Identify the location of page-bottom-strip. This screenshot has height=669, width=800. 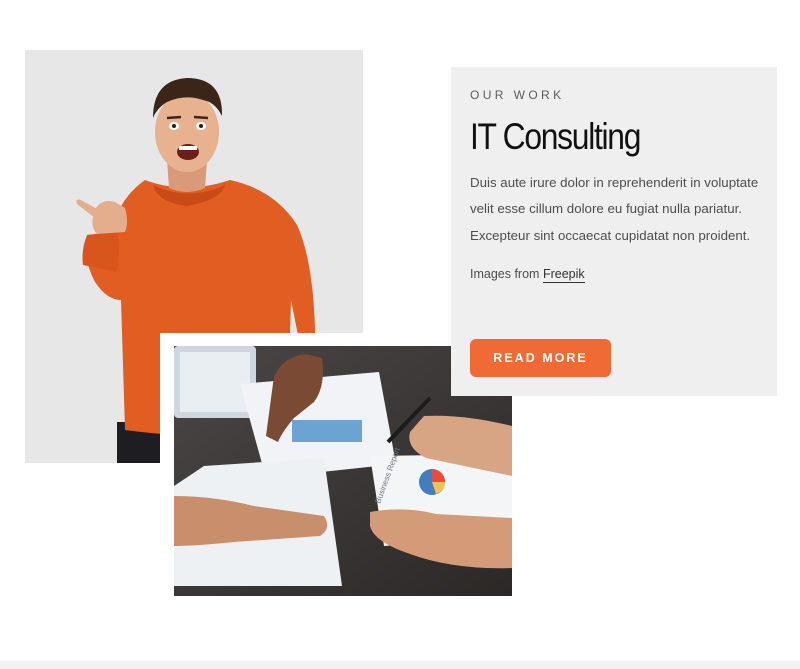
(400, 665).